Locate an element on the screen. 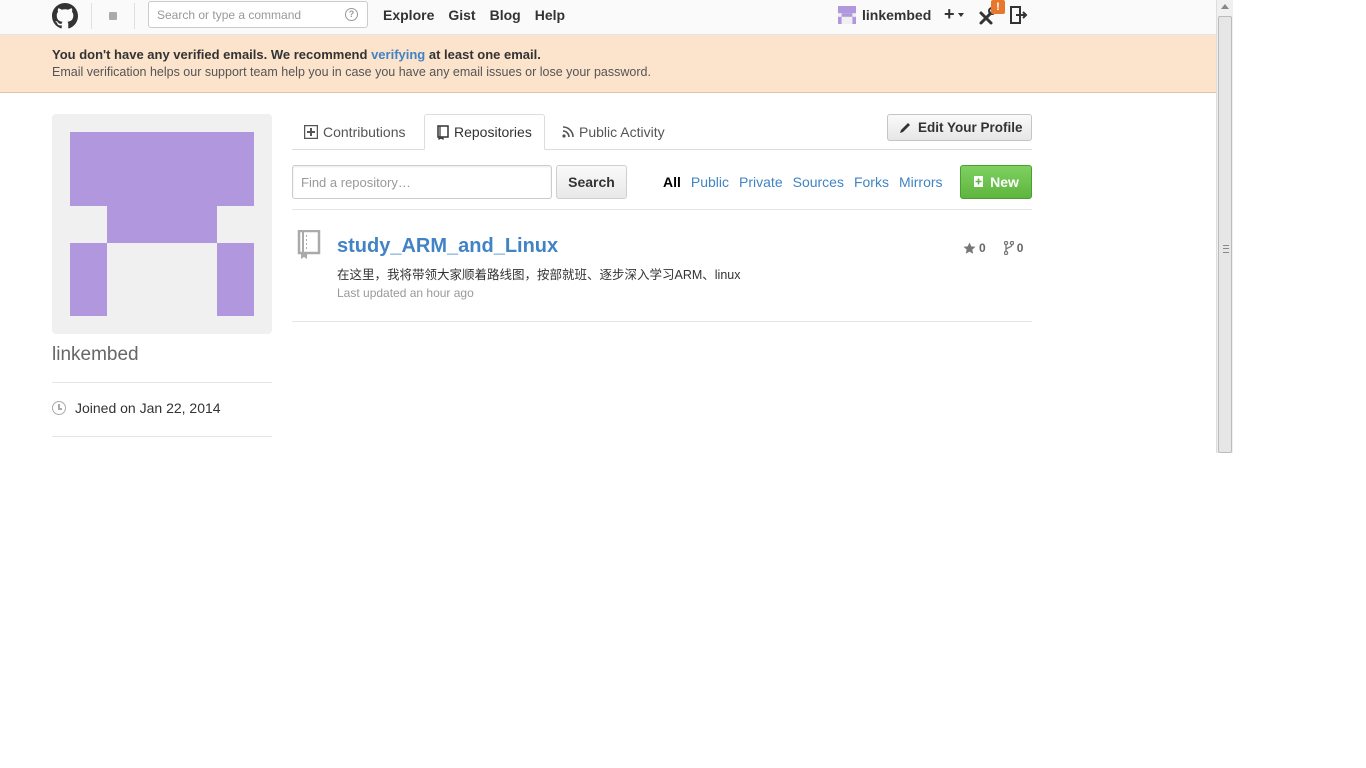 The height and width of the screenshot is (768, 1366). tab-contributions-label: Contributions is located at coordinates (364, 132).